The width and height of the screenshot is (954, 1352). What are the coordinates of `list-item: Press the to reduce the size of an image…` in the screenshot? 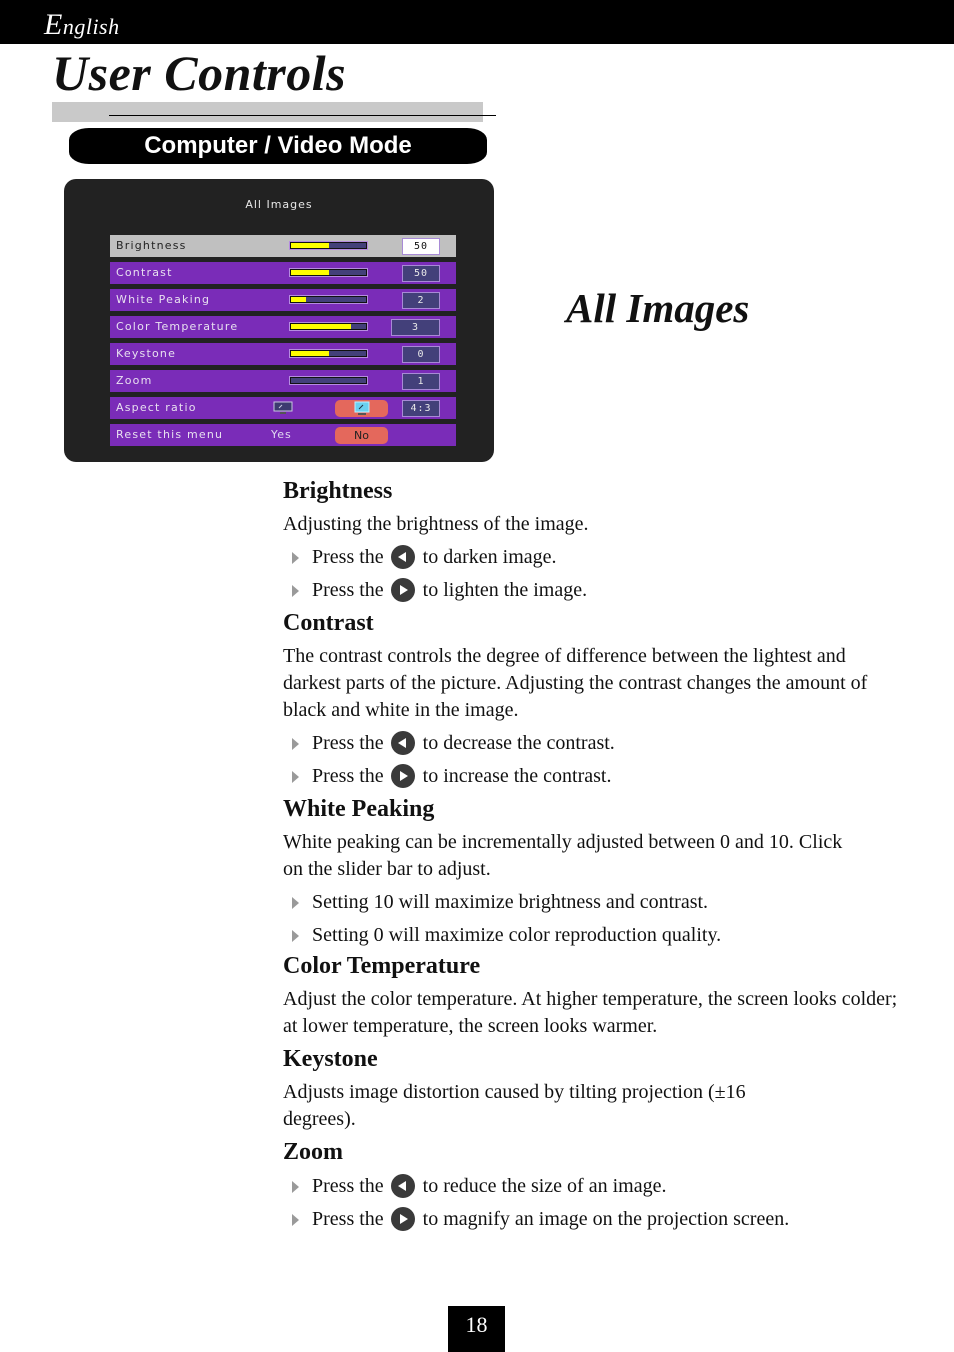 It's located at (593, 1186).